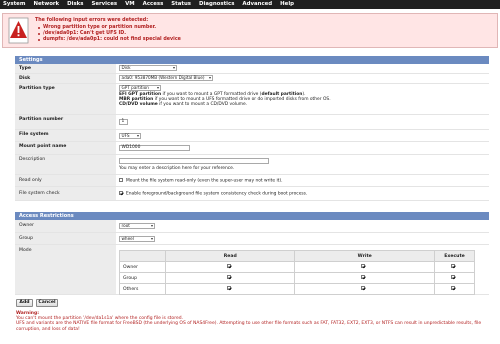 The width and height of the screenshot is (500, 344). I want to click on row-label-owner: Owner, so click(142, 267).